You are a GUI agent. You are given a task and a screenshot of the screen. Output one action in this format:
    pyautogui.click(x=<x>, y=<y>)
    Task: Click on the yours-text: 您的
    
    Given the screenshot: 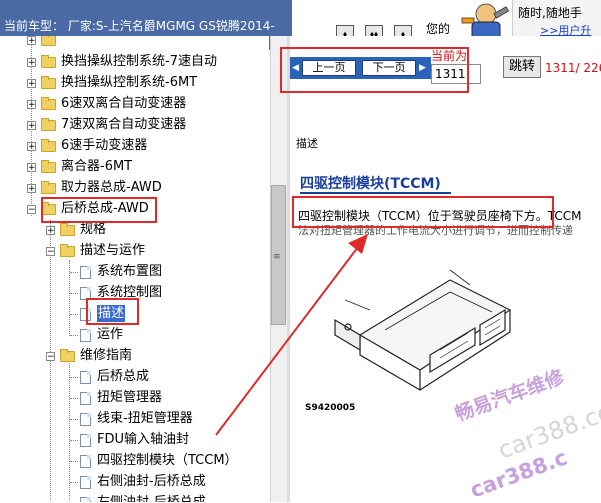 What is the action you would take?
    pyautogui.click(x=438, y=29)
    